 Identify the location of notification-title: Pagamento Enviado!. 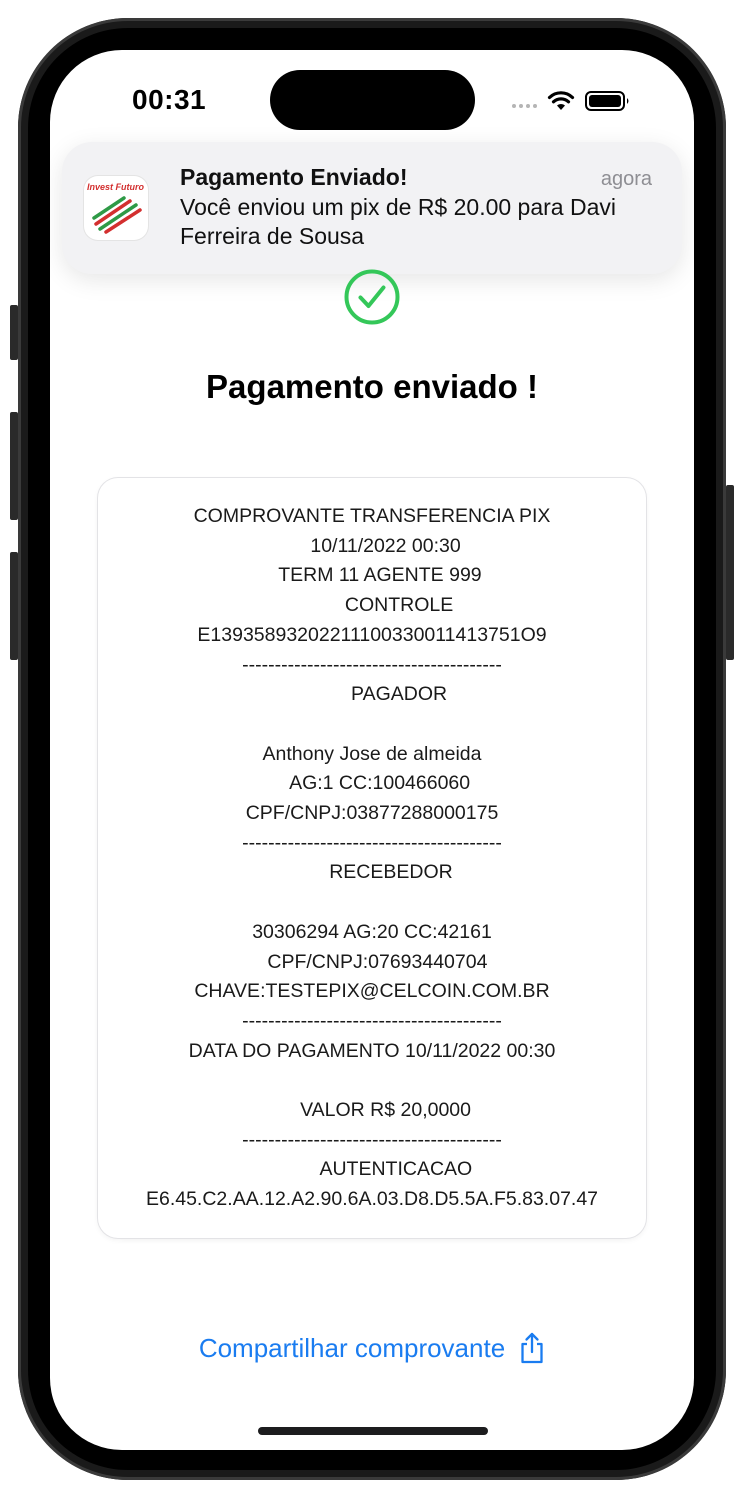
(294, 177).